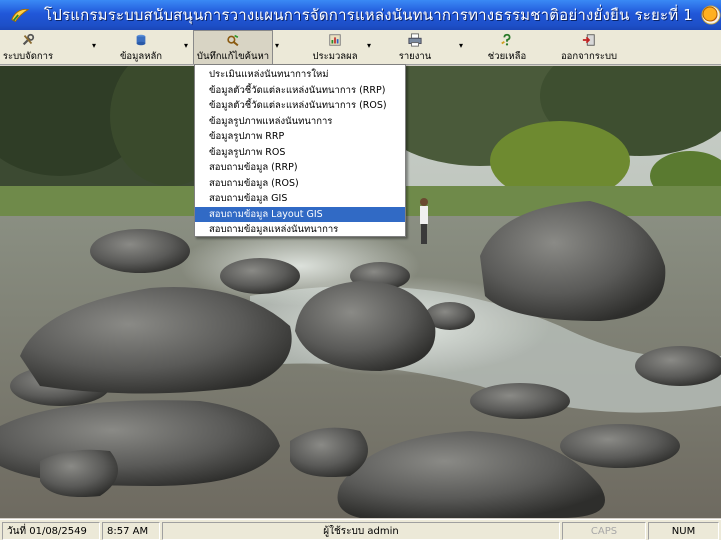 The width and height of the screenshot is (721, 540). What do you see at coordinates (710, 14) in the screenshot?
I see `tray-icon` at bounding box center [710, 14].